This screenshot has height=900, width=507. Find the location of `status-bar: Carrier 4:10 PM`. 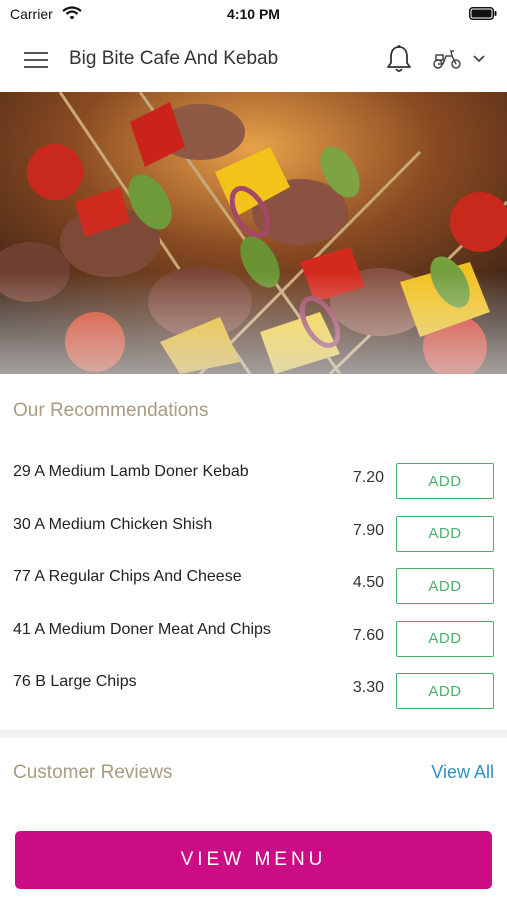

status-bar: Carrier 4:10 PM is located at coordinates (253, 14).